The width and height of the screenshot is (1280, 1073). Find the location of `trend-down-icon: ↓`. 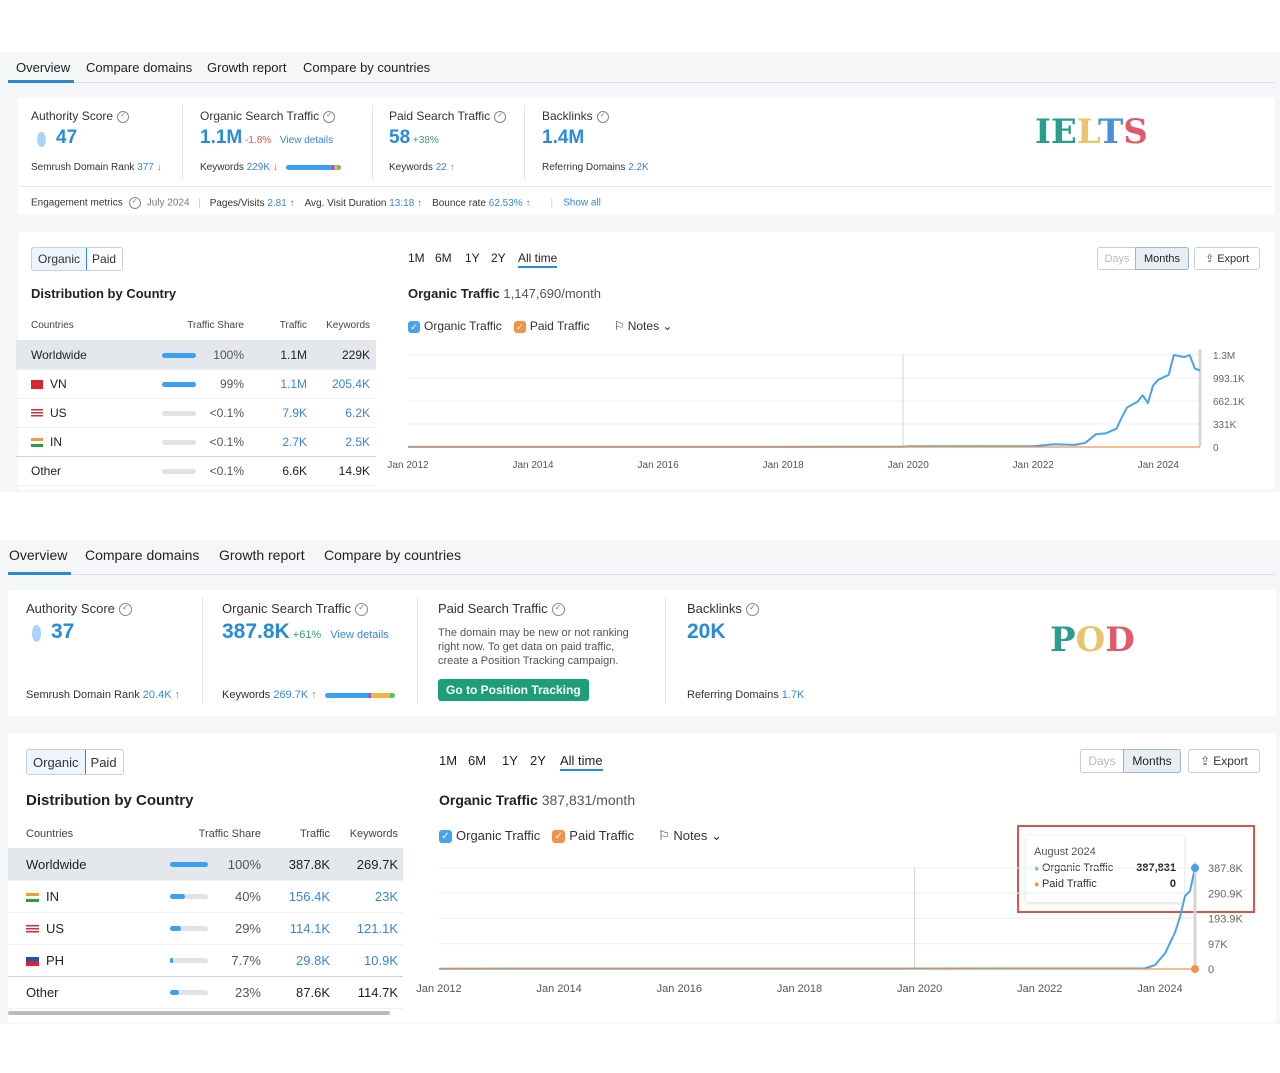

trend-down-icon: ↓ is located at coordinates (274, 167).